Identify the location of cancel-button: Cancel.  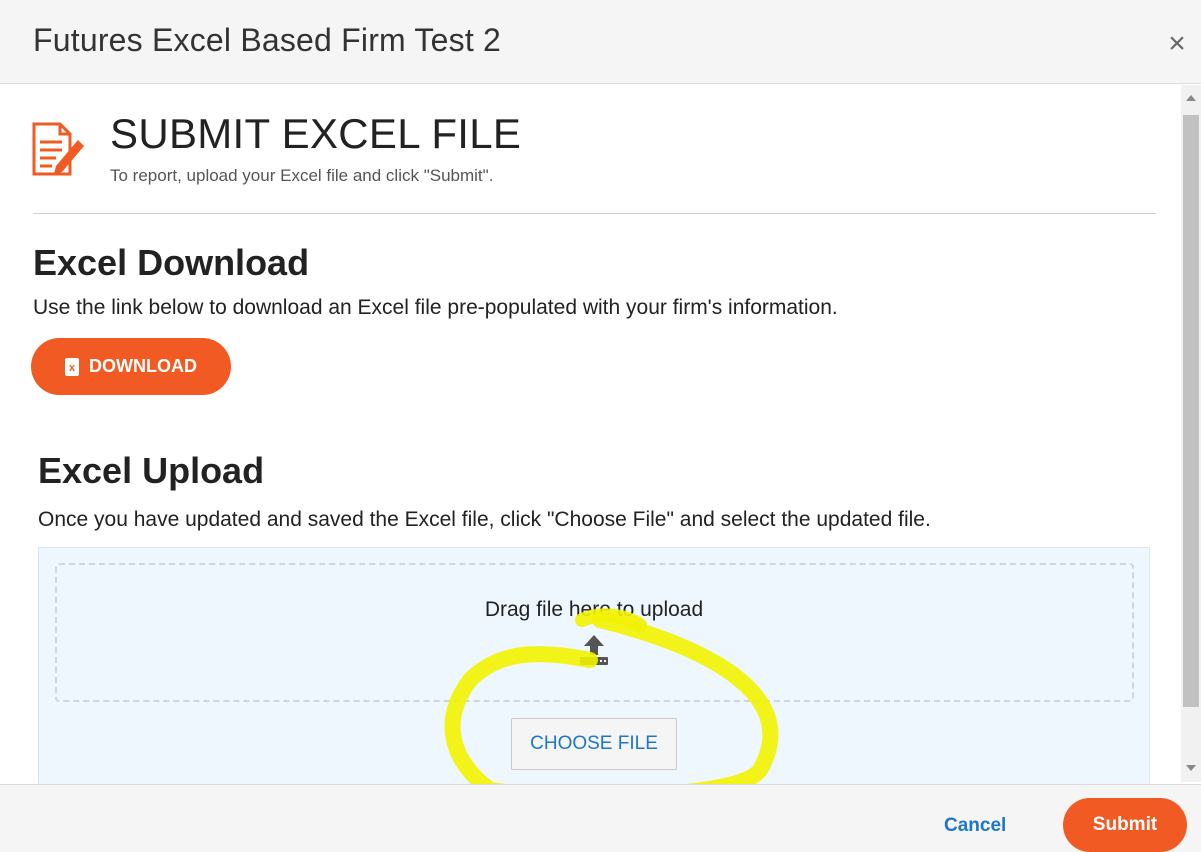
(975, 826).